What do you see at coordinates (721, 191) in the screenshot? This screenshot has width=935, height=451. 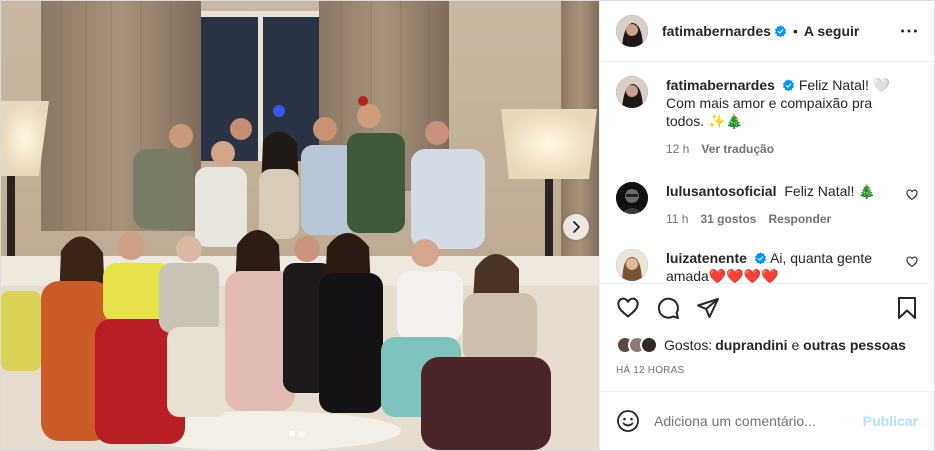 I see `commenter-username: lulusantosoficial` at bounding box center [721, 191].